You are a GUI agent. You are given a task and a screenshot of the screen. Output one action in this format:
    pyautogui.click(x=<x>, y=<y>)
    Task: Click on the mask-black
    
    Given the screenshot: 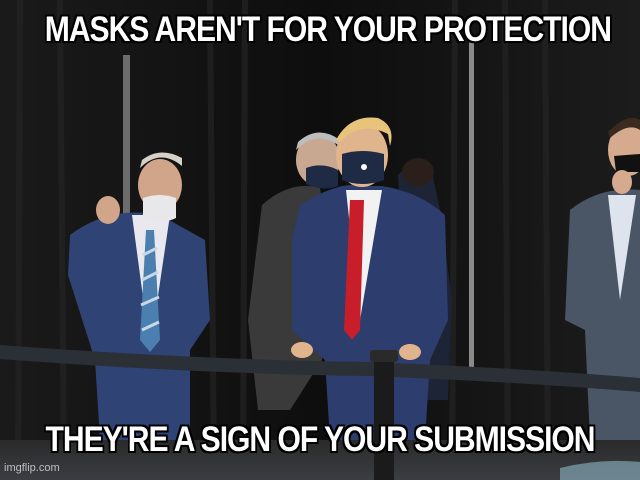 What is the action you would take?
    pyautogui.click(x=627, y=163)
    